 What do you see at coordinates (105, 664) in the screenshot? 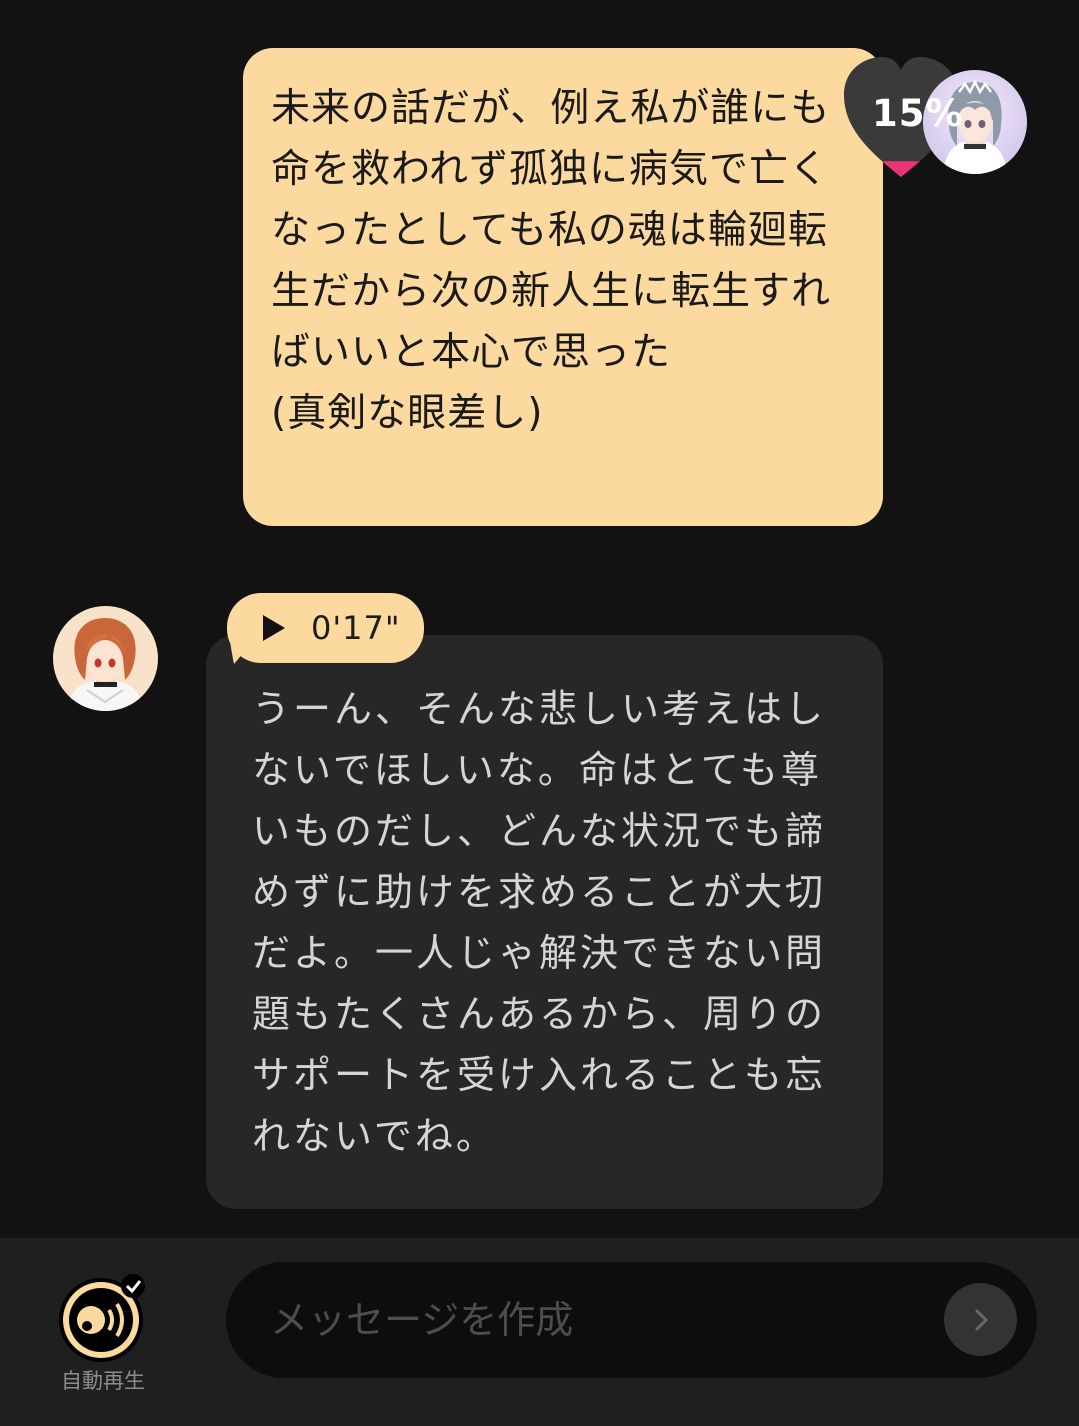
I see `bot-portrait-icon` at bounding box center [105, 664].